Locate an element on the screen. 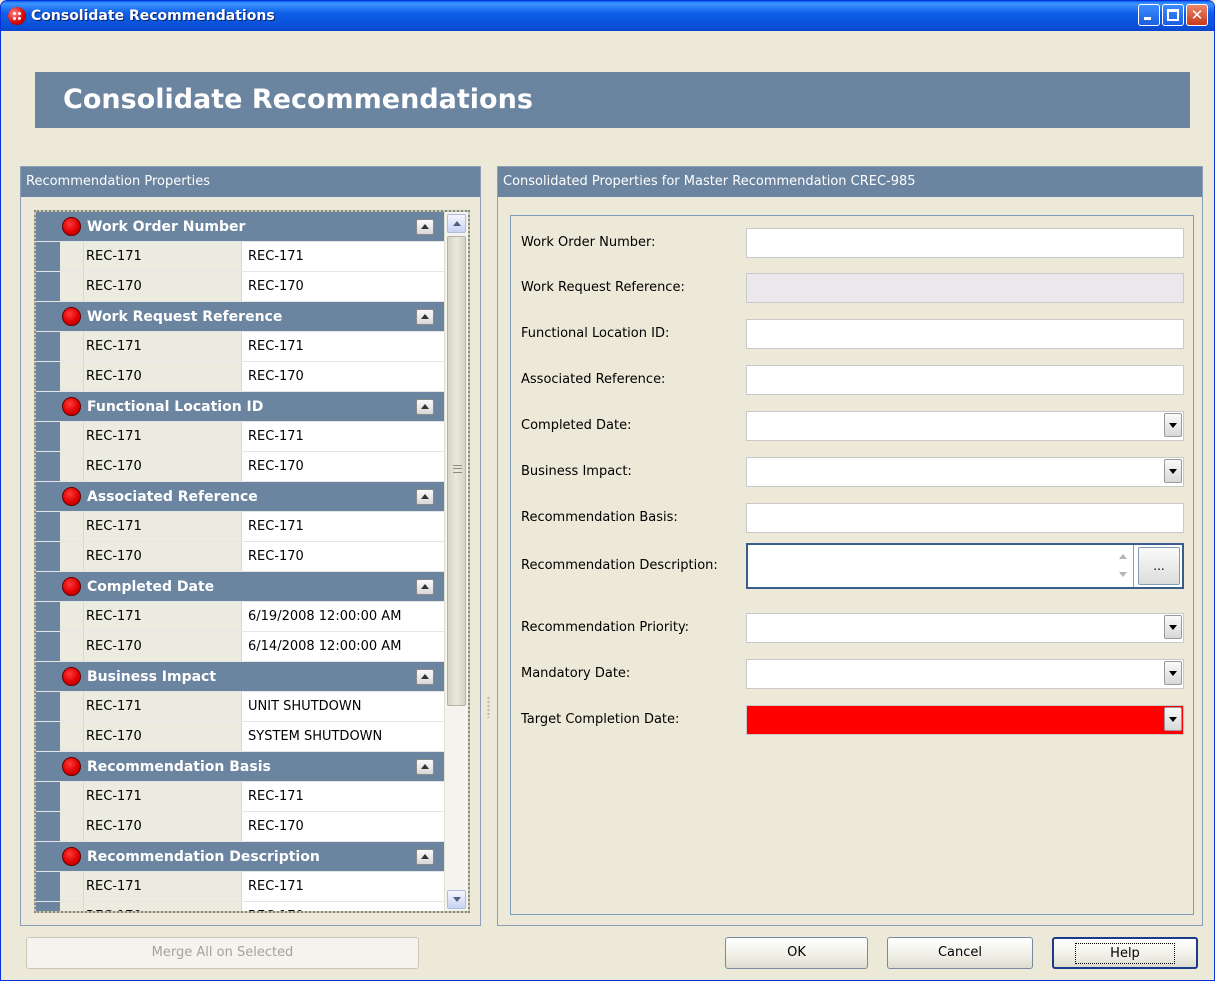 This screenshot has width=1215, height=981. panel-splitter is located at coordinates (489, 546).